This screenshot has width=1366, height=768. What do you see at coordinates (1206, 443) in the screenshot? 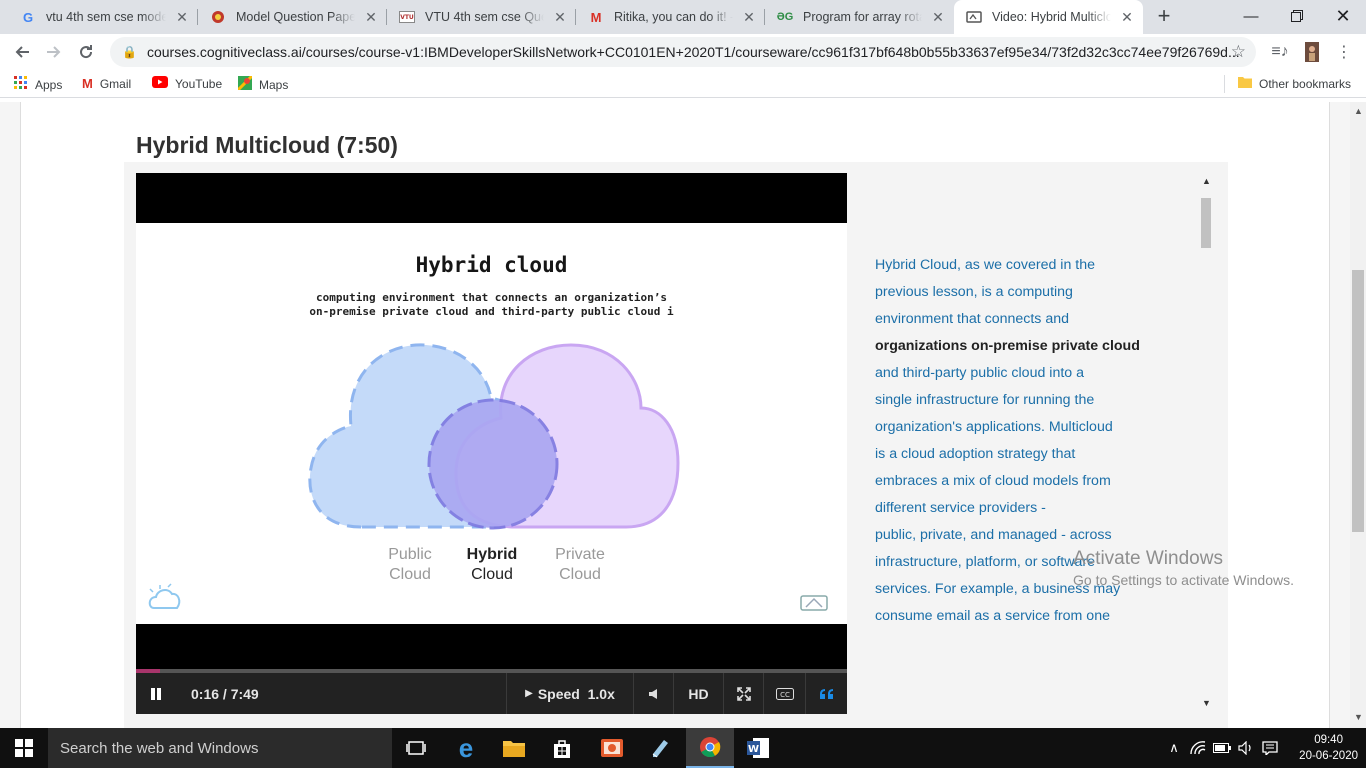
I see `transcript-scrollbar: ▲ ▼` at bounding box center [1206, 443].